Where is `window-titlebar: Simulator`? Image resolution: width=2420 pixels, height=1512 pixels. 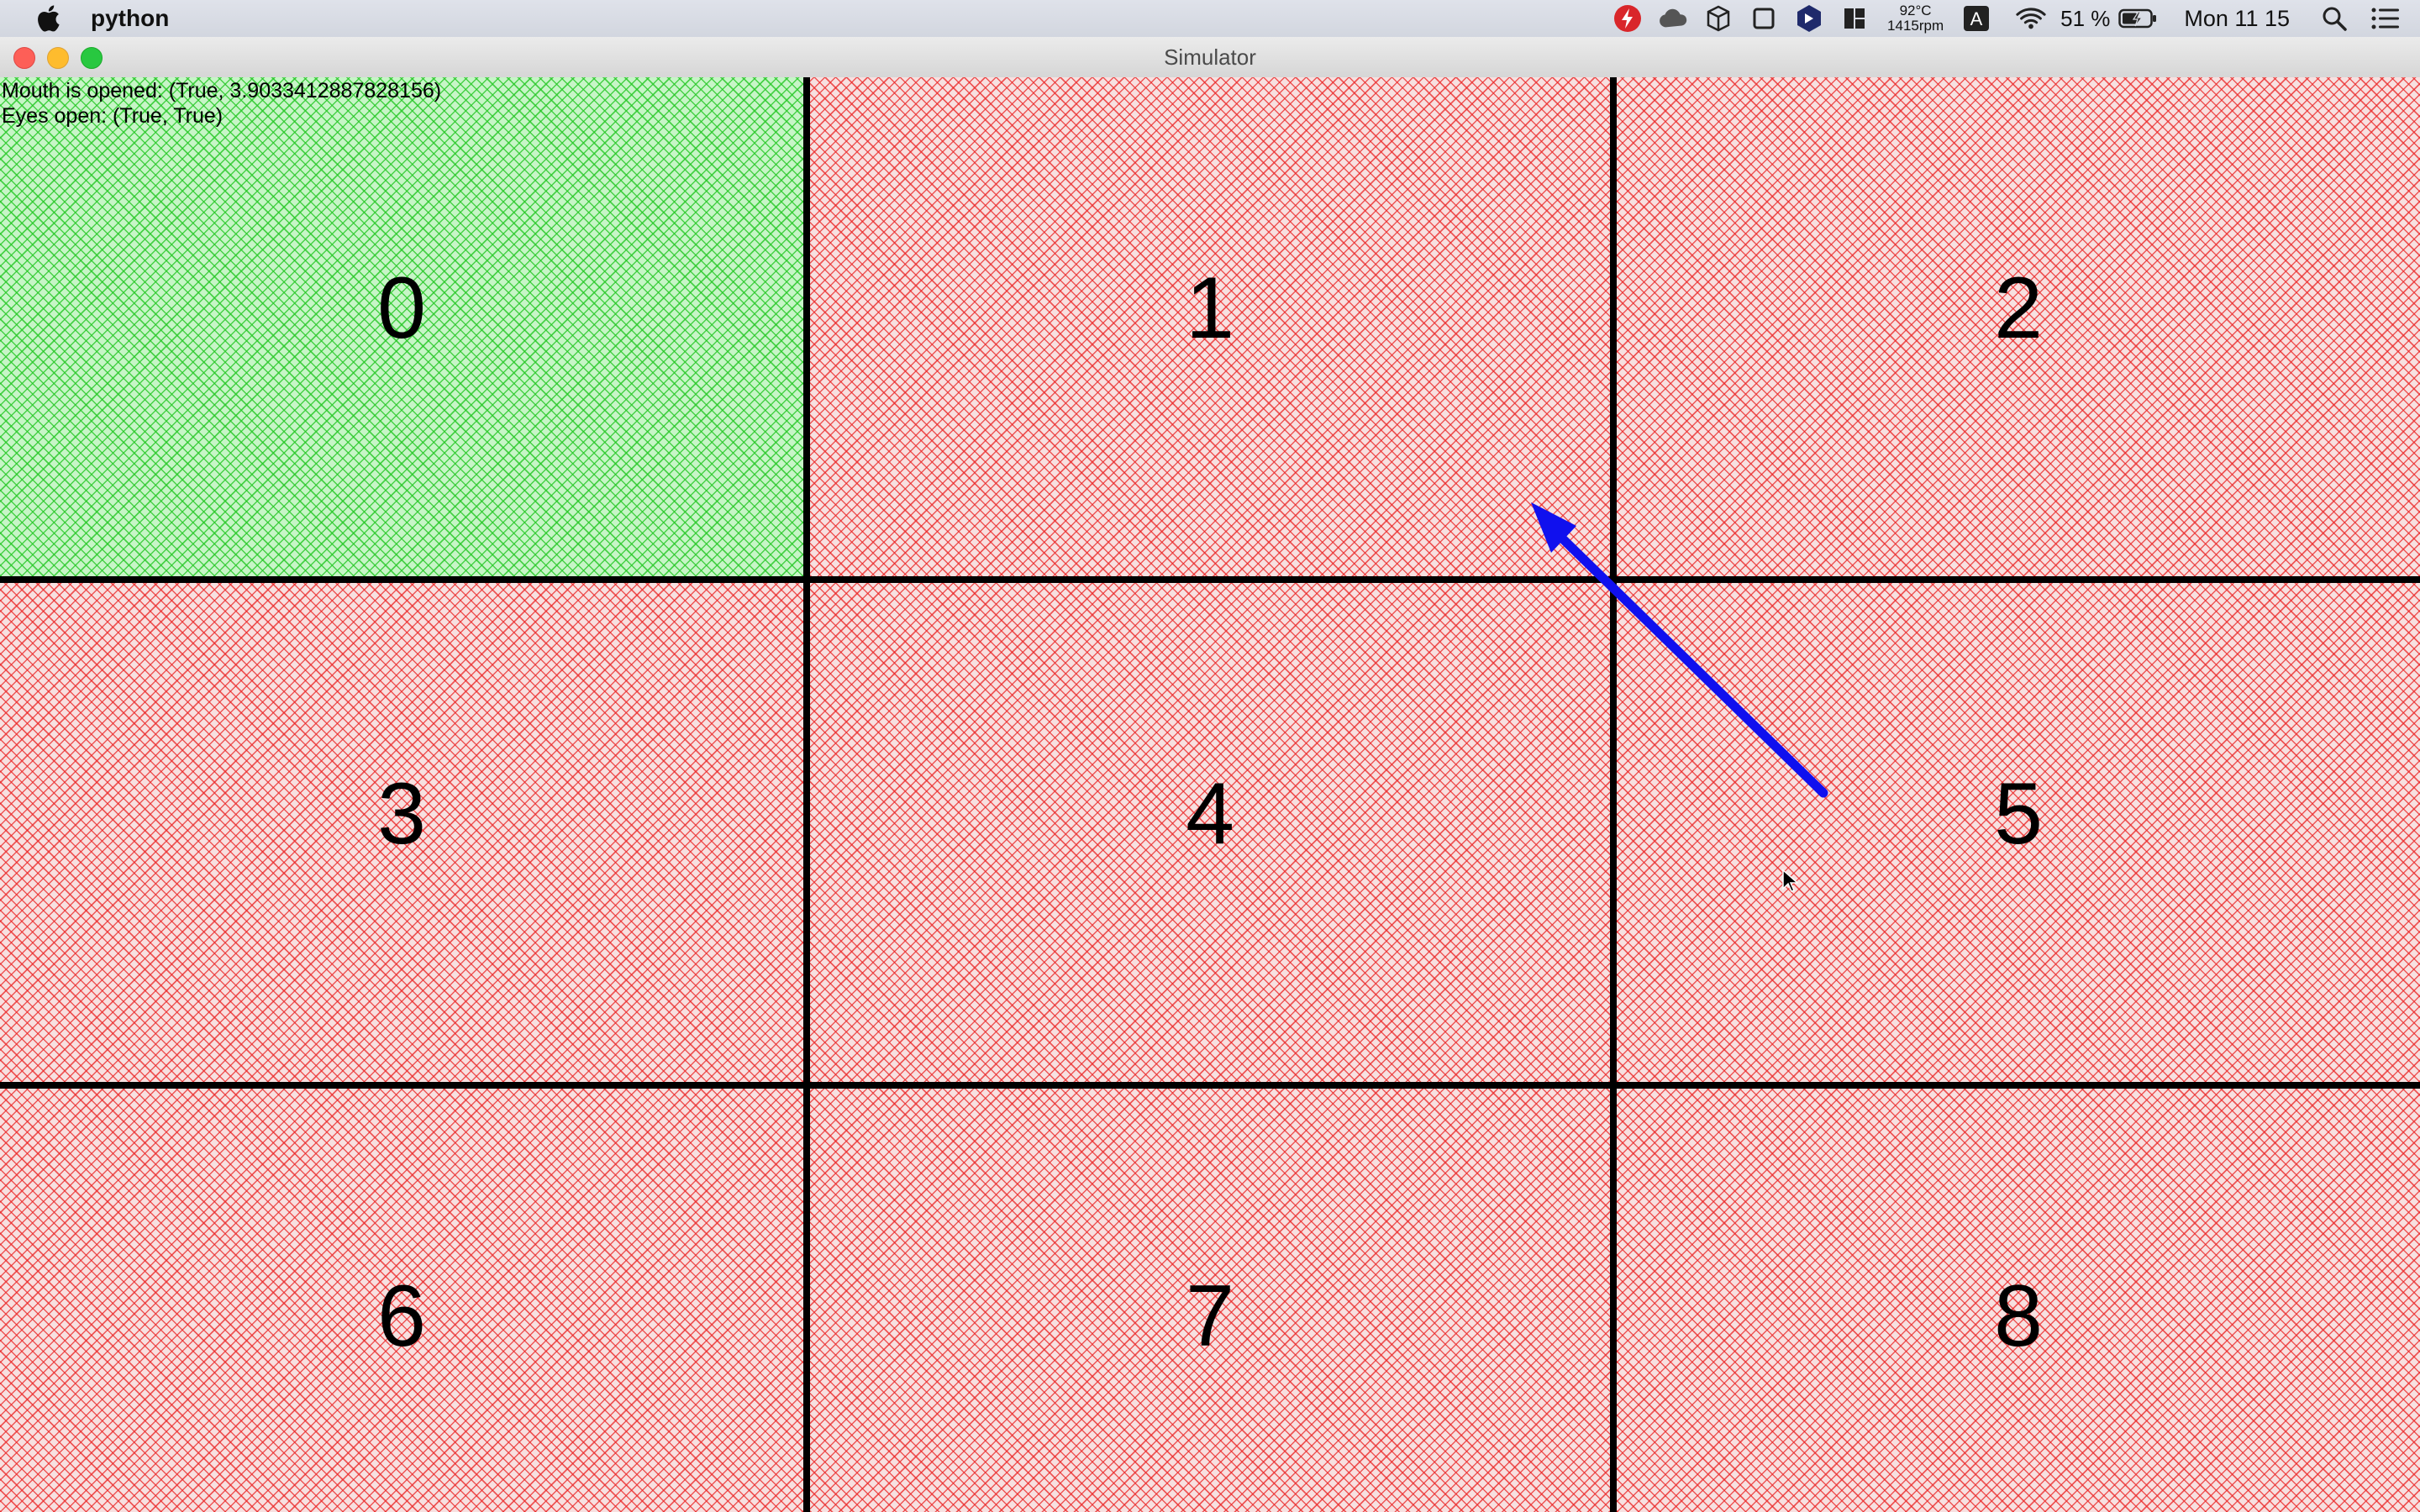
window-titlebar: Simulator is located at coordinates (1210, 57).